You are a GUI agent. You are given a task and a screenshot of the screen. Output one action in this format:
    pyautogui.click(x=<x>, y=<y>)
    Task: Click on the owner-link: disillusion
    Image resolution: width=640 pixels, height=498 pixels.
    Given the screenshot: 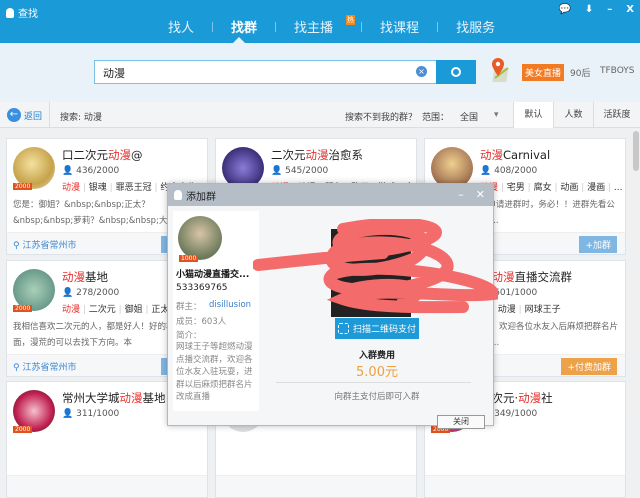 What is the action you would take?
    pyautogui.click(x=230, y=305)
    